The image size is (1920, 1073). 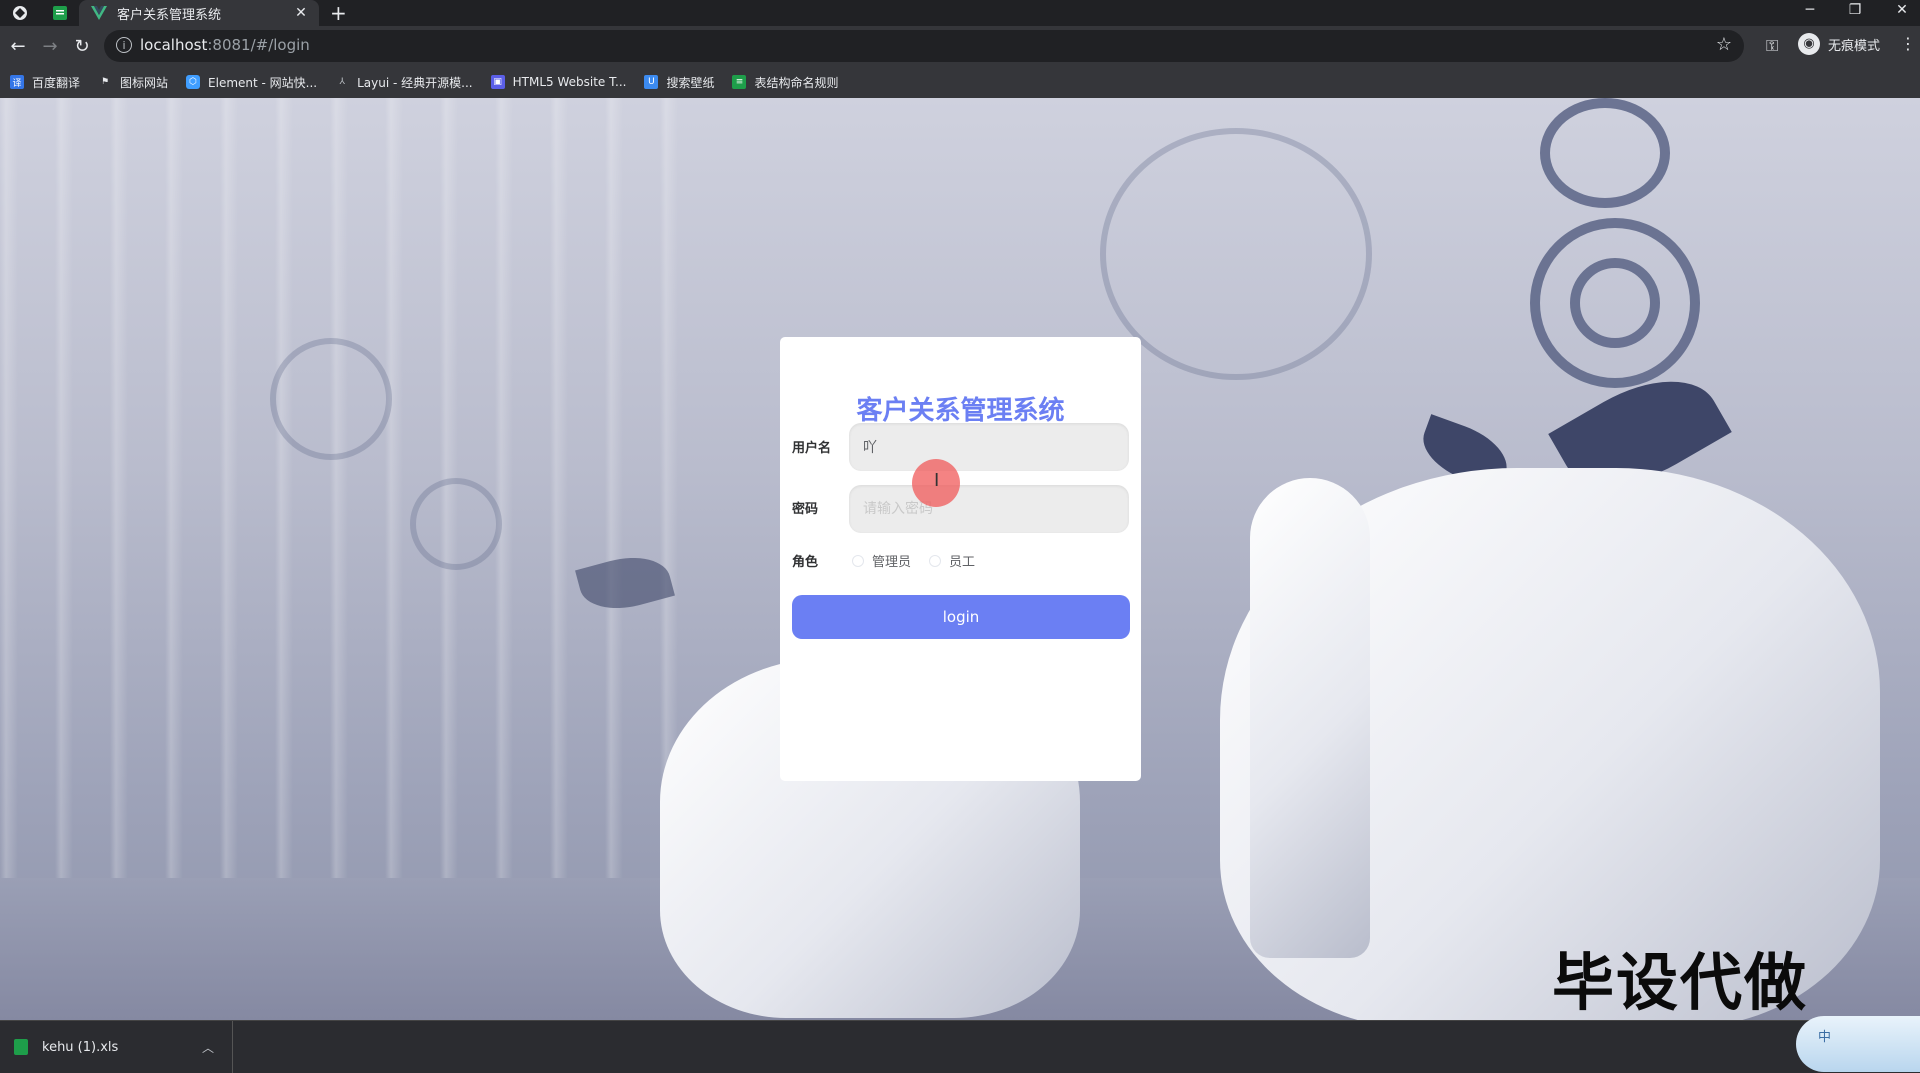 What do you see at coordinates (805, 562) in the screenshot?
I see `role-label: 角色` at bounding box center [805, 562].